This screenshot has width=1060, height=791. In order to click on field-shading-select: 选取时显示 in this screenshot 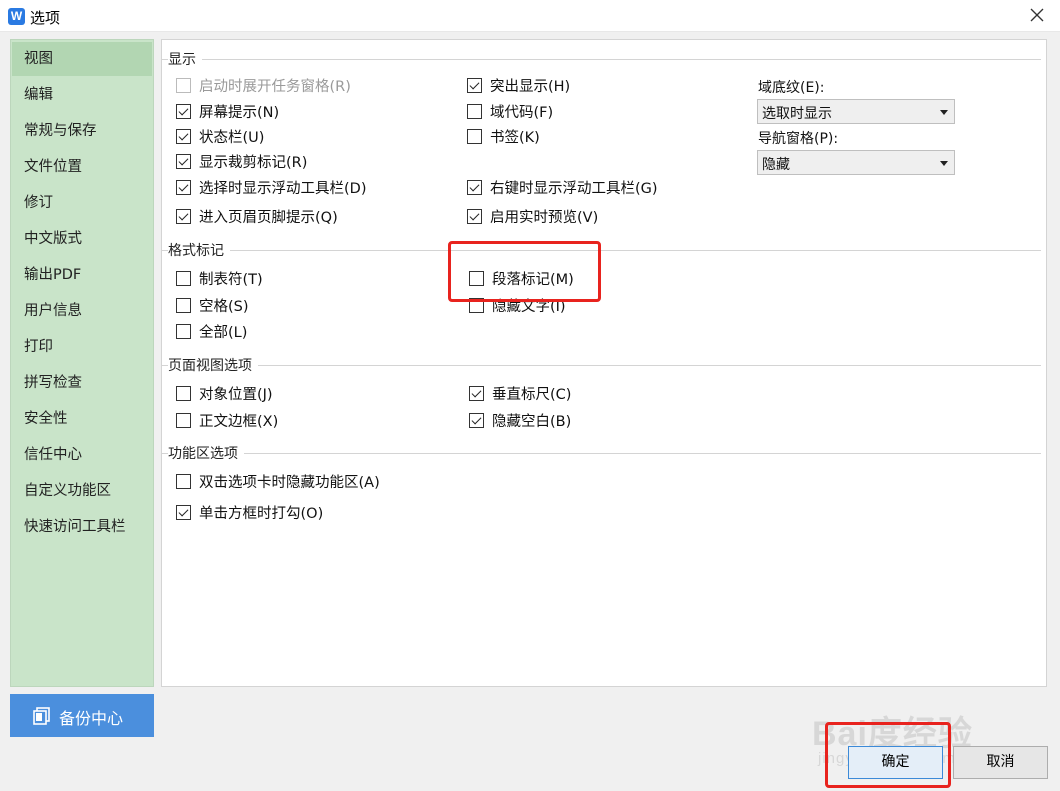, I will do `click(856, 111)`.